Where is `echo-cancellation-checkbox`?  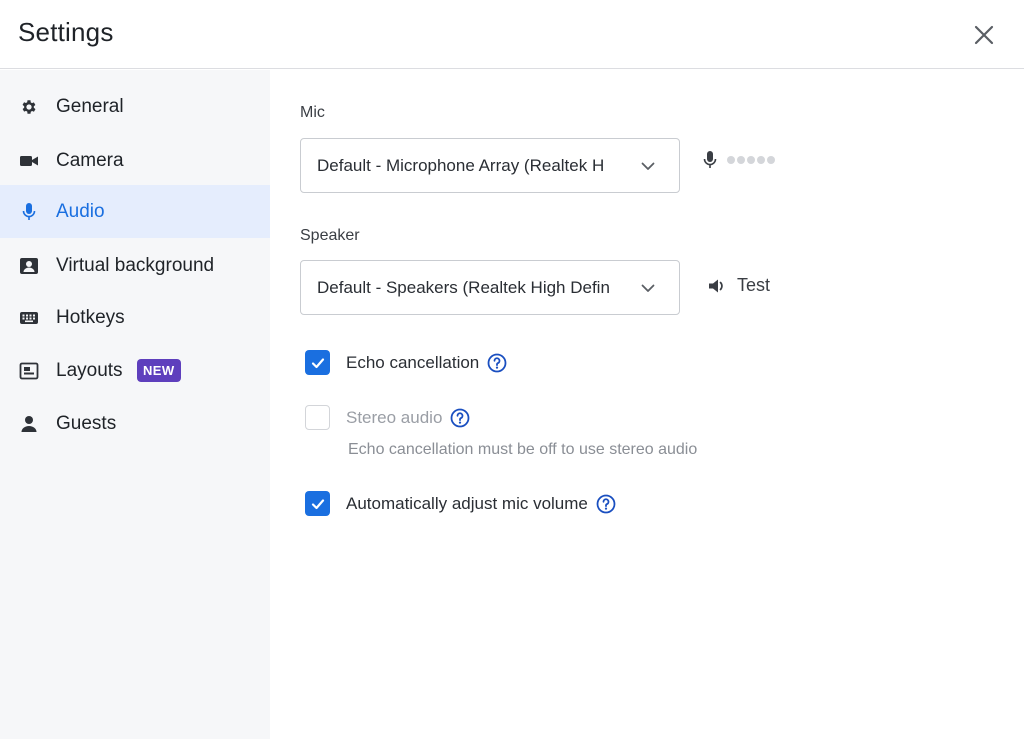
echo-cancellation-checkbox is located at coordinates (317, 362).